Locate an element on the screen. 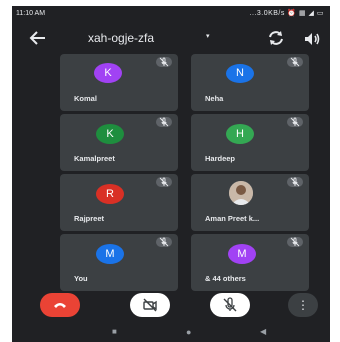  participant-tile-others: M & 44 others is located at coordinates (250, 262).